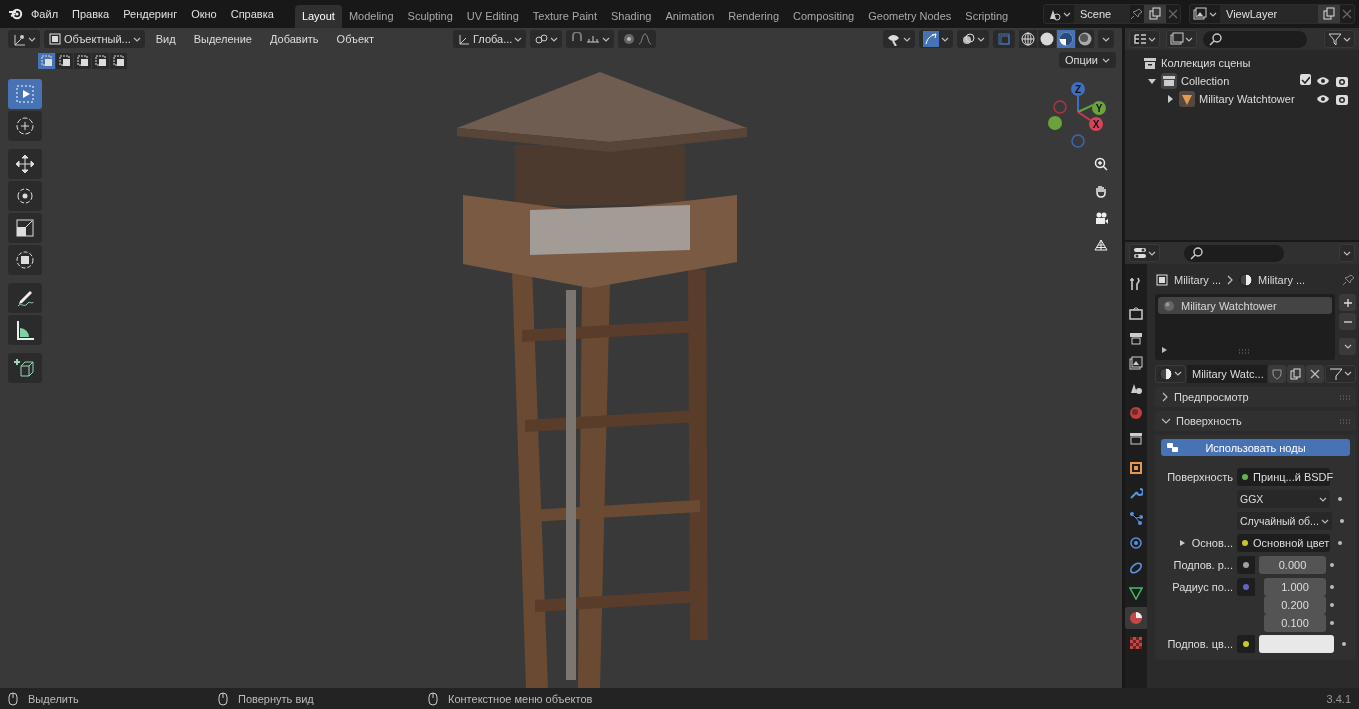 The height and width of the screenshot is (709, 1359). Describe the element at coordinates (1315, 373) in the screenshot. I see `unlink-button` at that location.